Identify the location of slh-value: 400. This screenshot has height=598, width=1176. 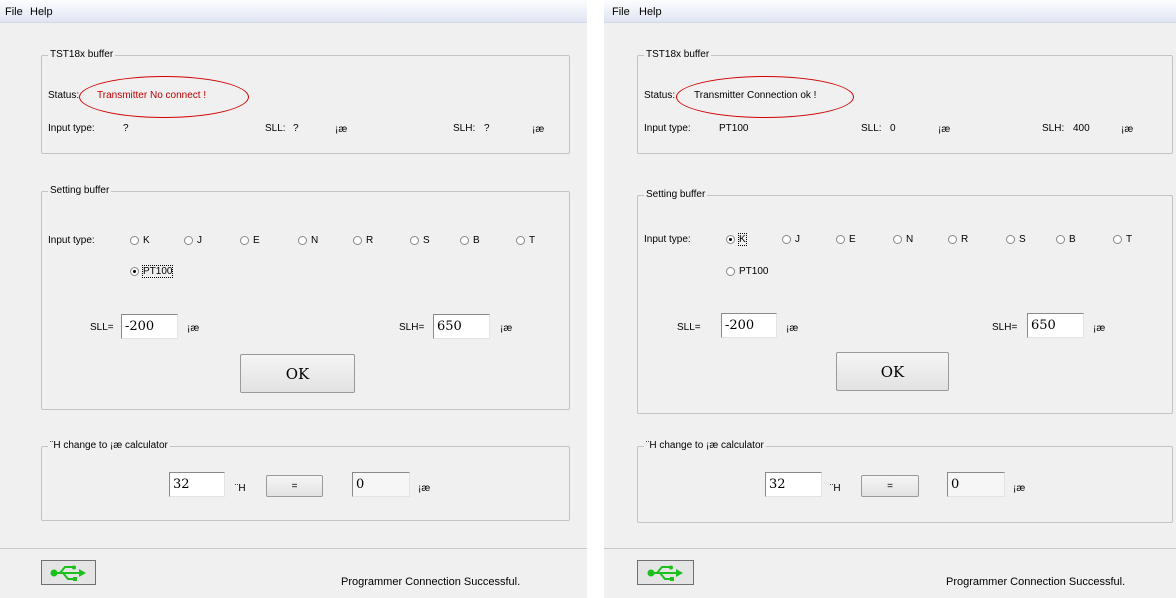
(1081, 128).